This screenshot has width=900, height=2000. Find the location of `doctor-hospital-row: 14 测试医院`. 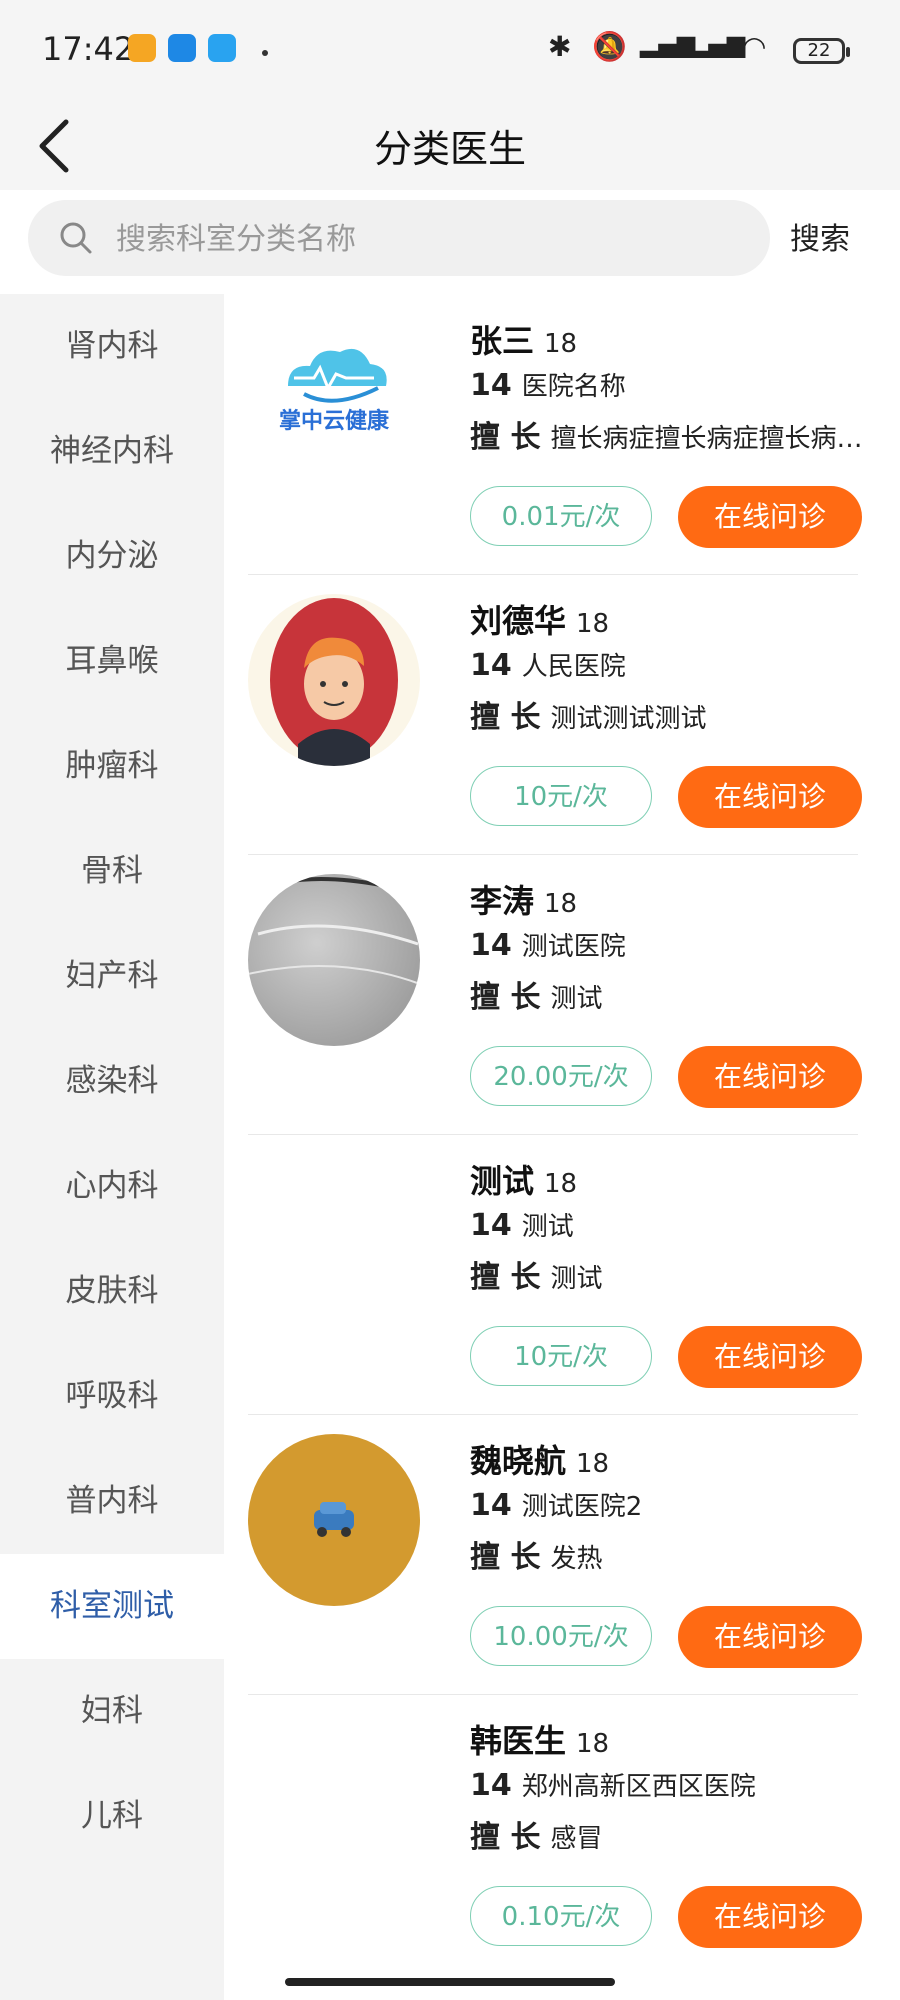

doctor-hospital-row: 14 测试医院 is located at coordinates (548, 944).